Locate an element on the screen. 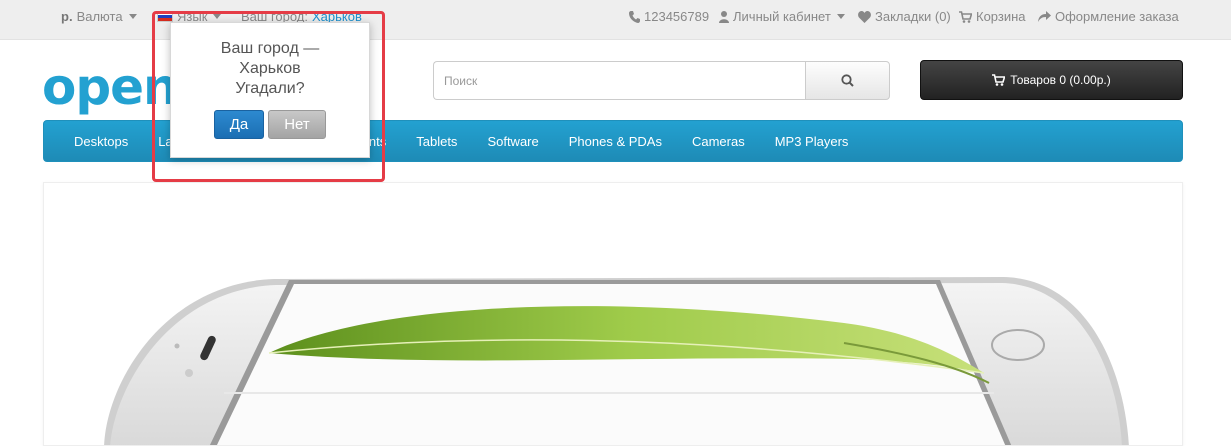 The image size is (1231, 446). search-button is located at coordinates (847, 80).